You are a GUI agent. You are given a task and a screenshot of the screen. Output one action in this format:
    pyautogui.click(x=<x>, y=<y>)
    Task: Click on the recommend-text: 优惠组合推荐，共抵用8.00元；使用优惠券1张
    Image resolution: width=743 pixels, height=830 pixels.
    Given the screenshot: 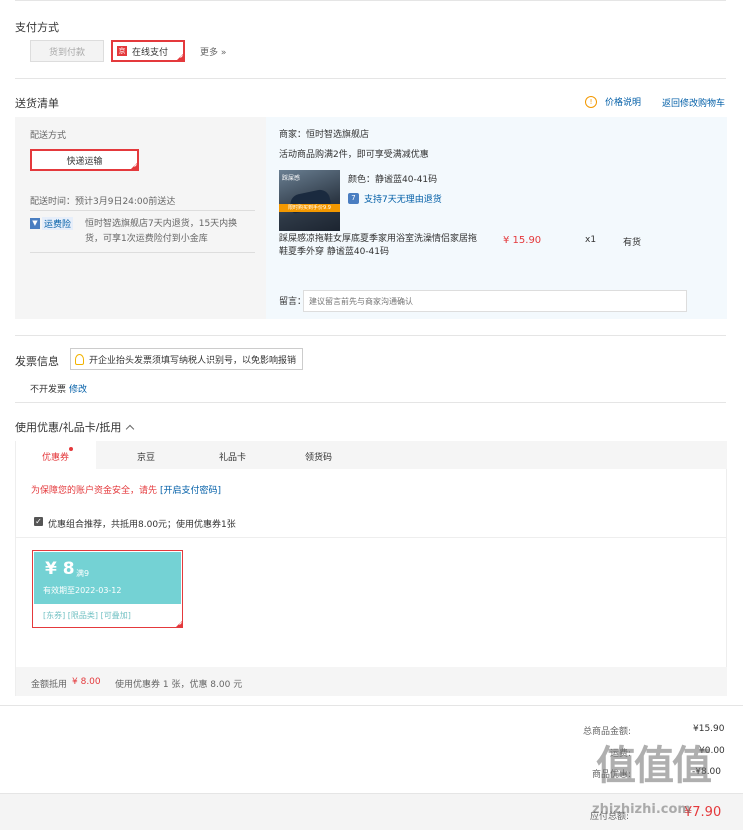 What is the action you would take?
    pyautogui.click(x=142, y=525)
    